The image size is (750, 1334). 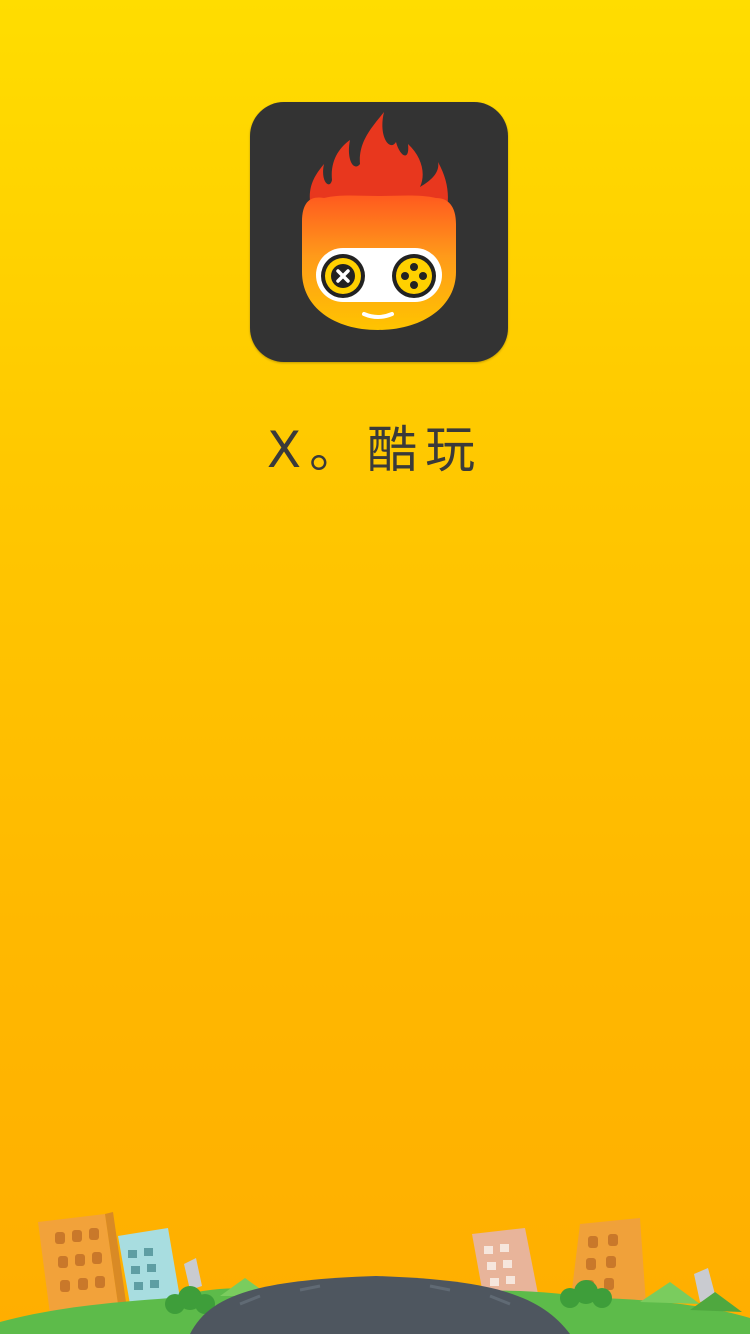 I want to click on flame-head-gamepad-icon, so click(x=379, y=221).